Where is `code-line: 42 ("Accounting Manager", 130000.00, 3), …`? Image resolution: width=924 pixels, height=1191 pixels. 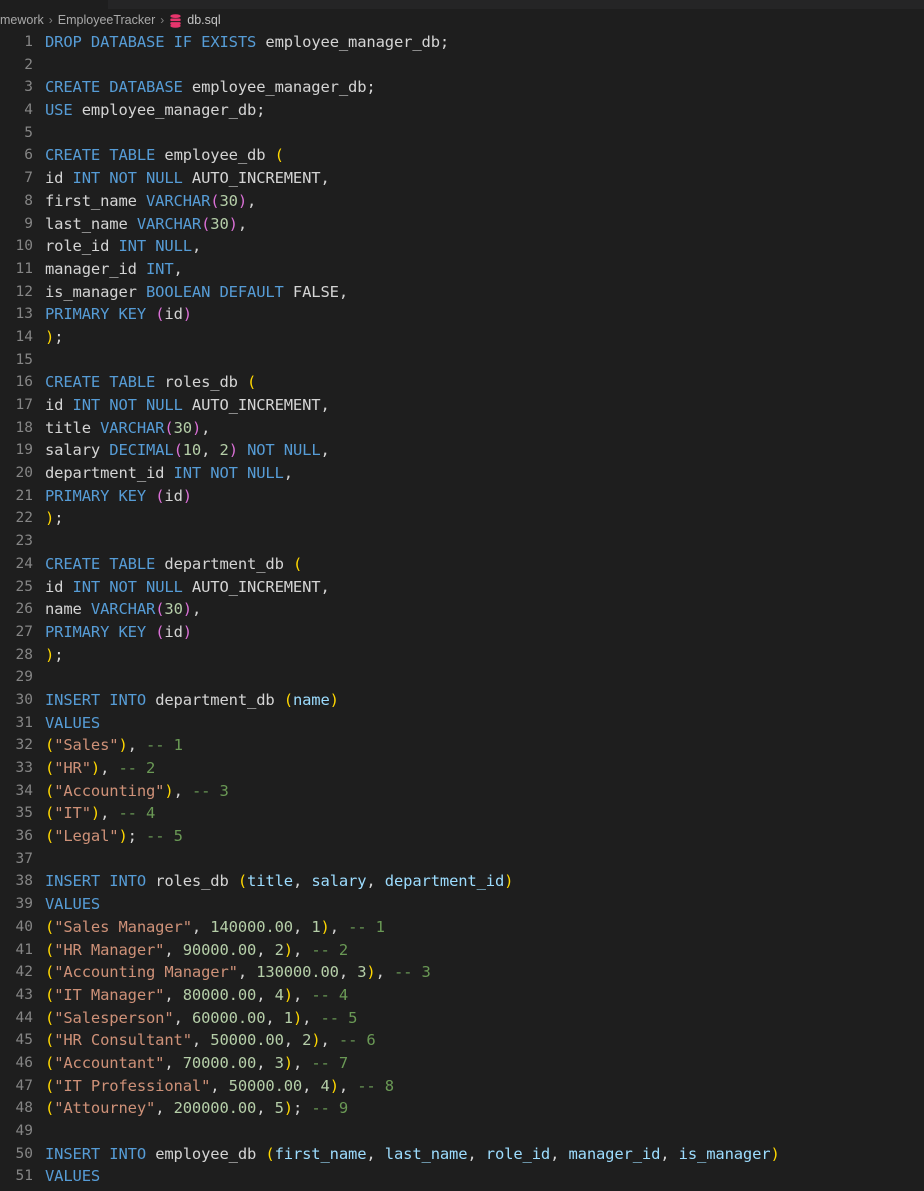
code-line: 42 ("Accounting Manager", 130000.00, 3), … is located at coordinates (462, 972).